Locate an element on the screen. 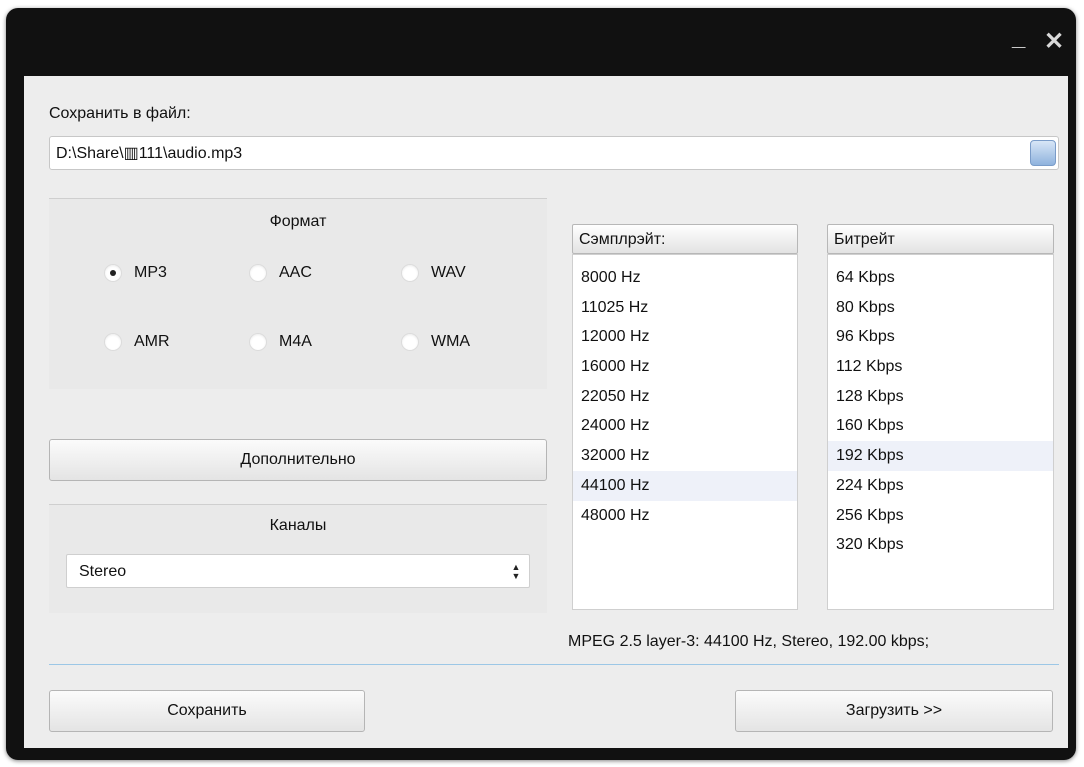 Image resolution: width=1084 pixels, height=767 pixels. radio-wav-label: WAV is located at coordinates (448, 272).